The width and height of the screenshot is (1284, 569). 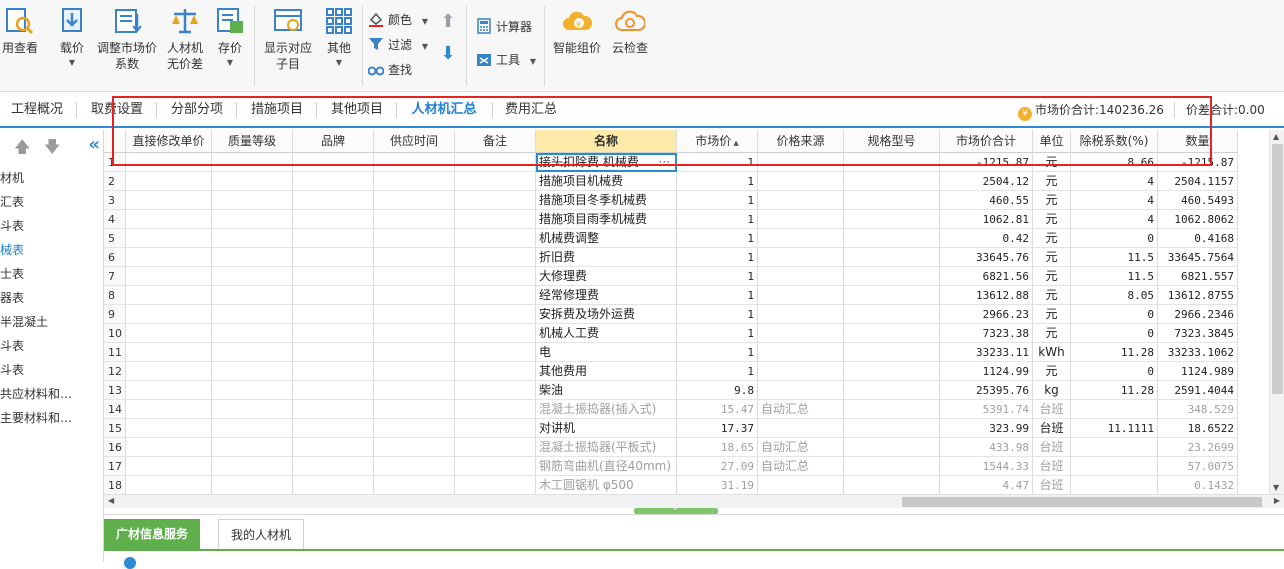 What do you see at coordinates (986, 257) in the screenshot?
I see `table-cell-total: 33645.76` at bounding box center [986, 257].